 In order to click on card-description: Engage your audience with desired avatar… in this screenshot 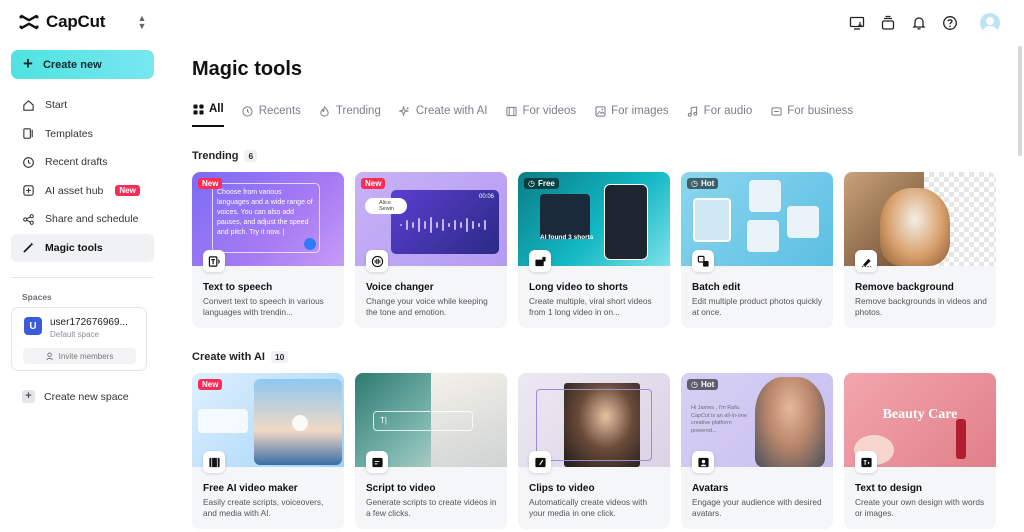, I will do `click(757, 507)`.